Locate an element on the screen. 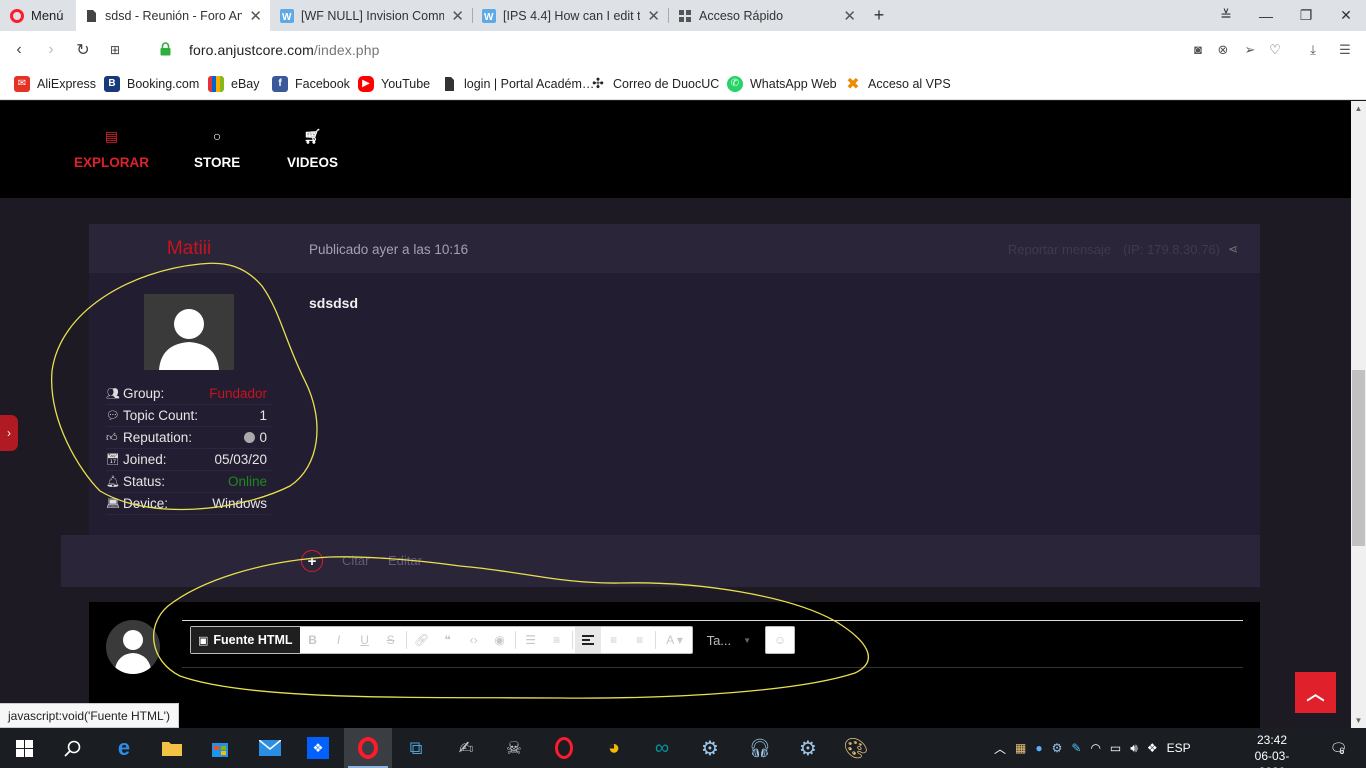  bookmark-vps: ✖ Acceso al VPS is located at coordinates (897, 83).